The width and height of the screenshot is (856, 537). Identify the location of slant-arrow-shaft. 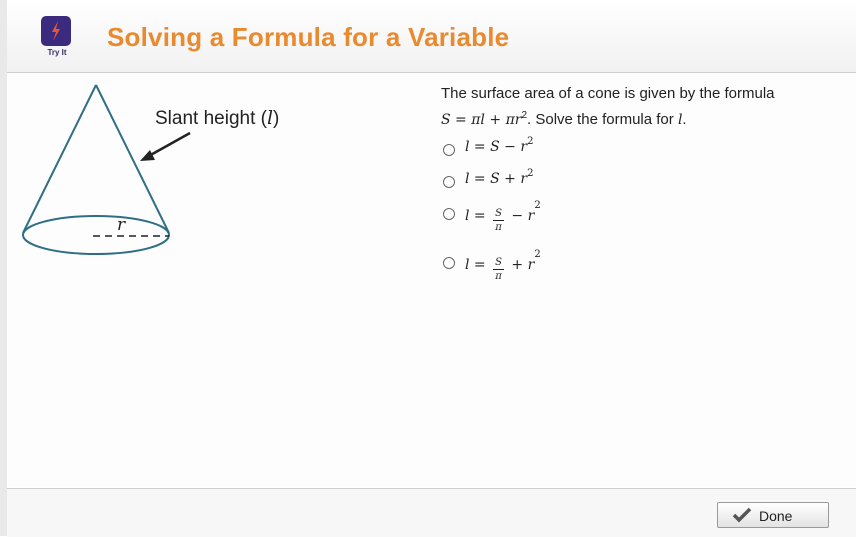
(168, 145).